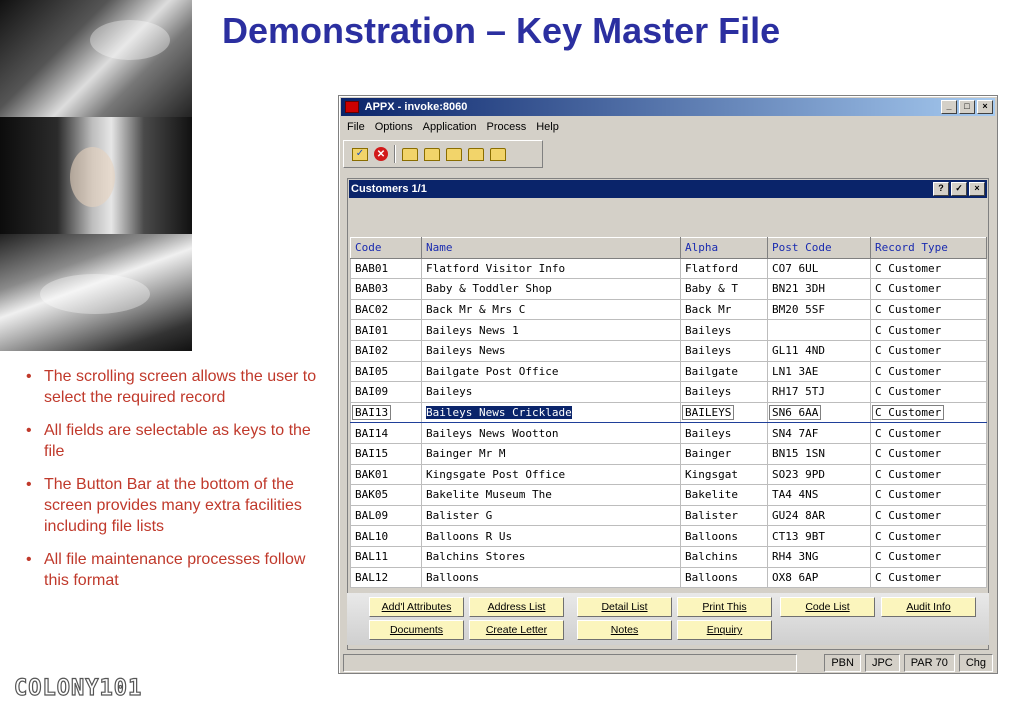  I want to click on table-cell: BN21 3DH, so click(819, 289).